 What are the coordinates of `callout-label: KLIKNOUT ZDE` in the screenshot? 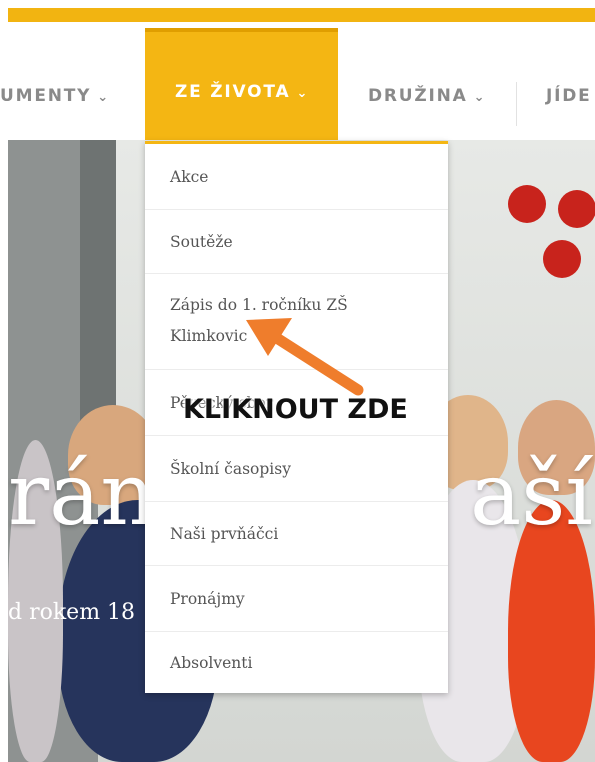 It's located at (295, 409).